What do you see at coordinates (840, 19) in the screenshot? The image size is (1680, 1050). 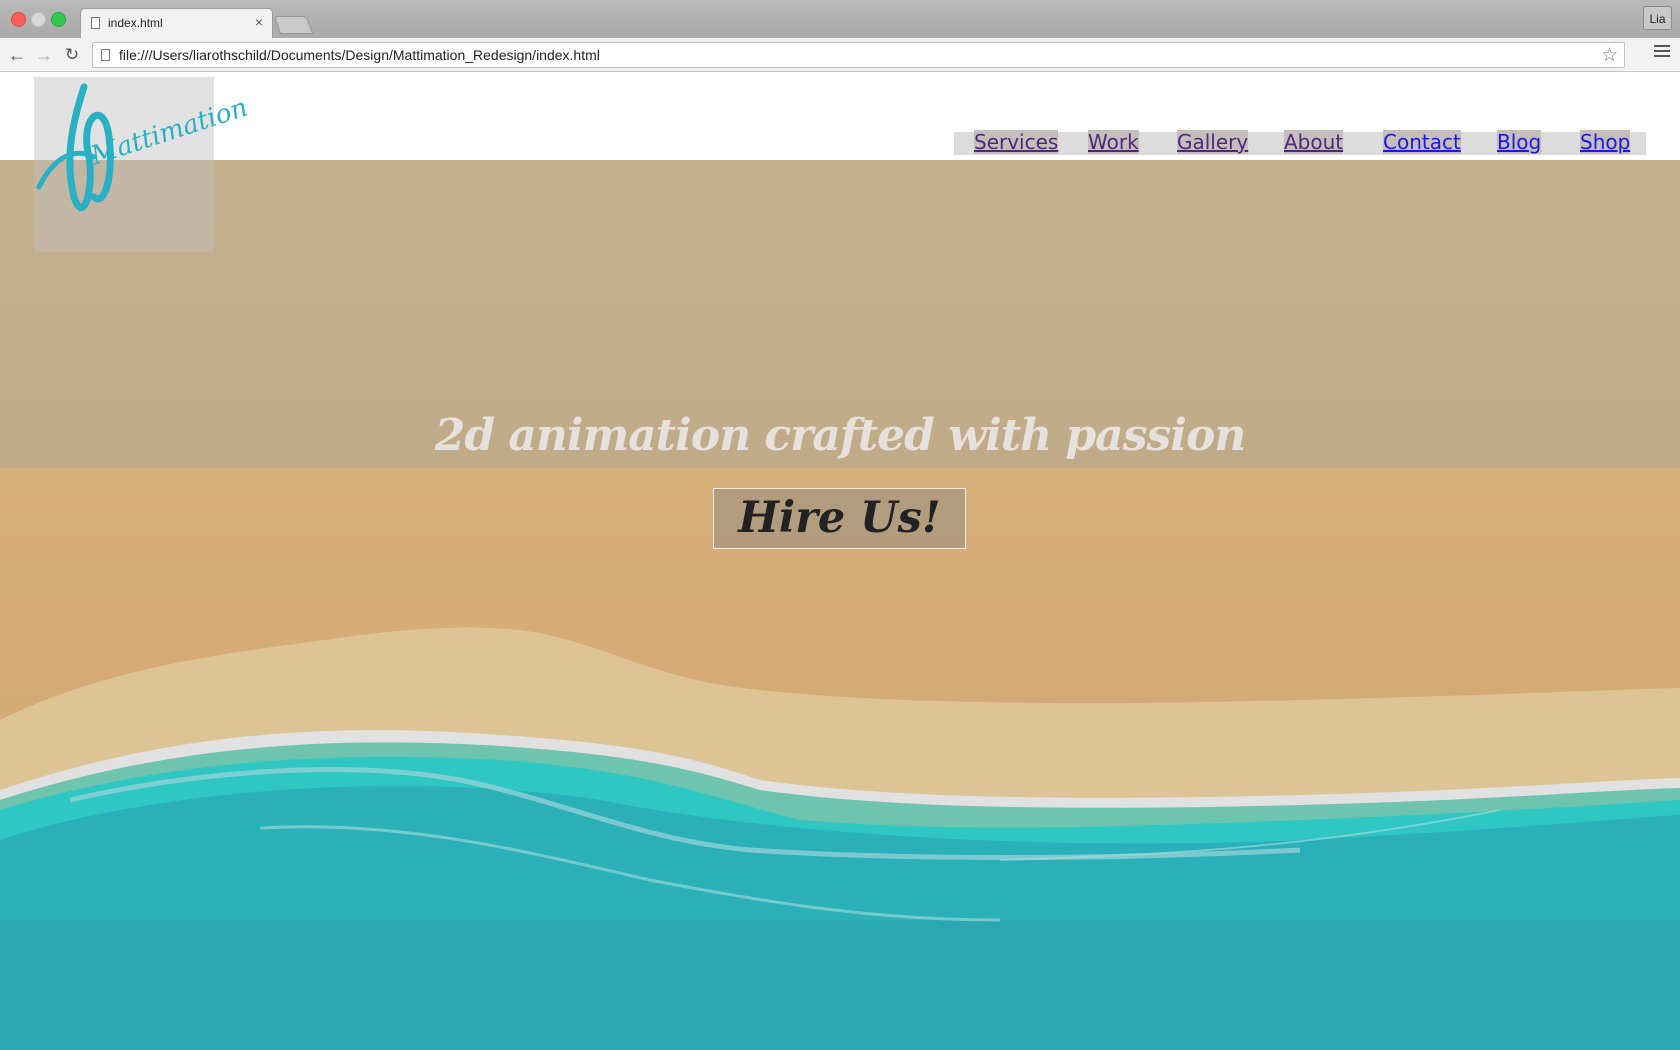 I see `browser-titlebar: index.html × Lia` at bounding box center [840, 19].